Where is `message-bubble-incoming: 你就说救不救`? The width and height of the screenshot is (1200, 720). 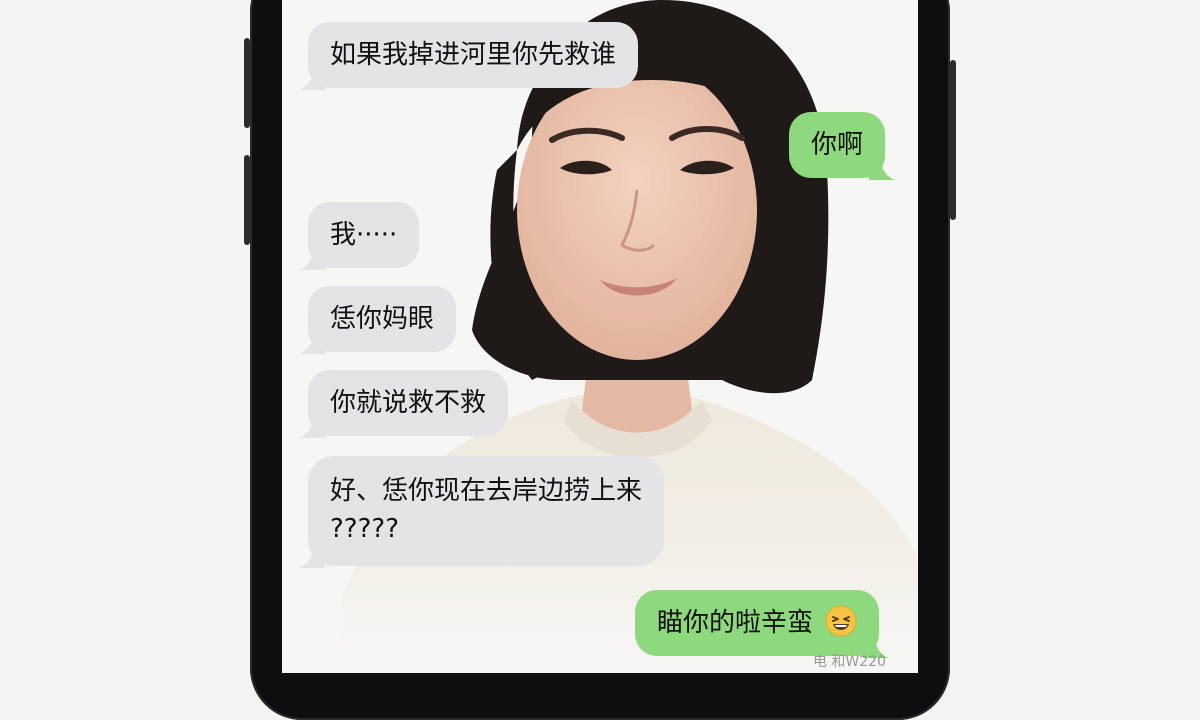
message-bubble-incoming: 你就说救不救 is located at coordinates (404, 404).